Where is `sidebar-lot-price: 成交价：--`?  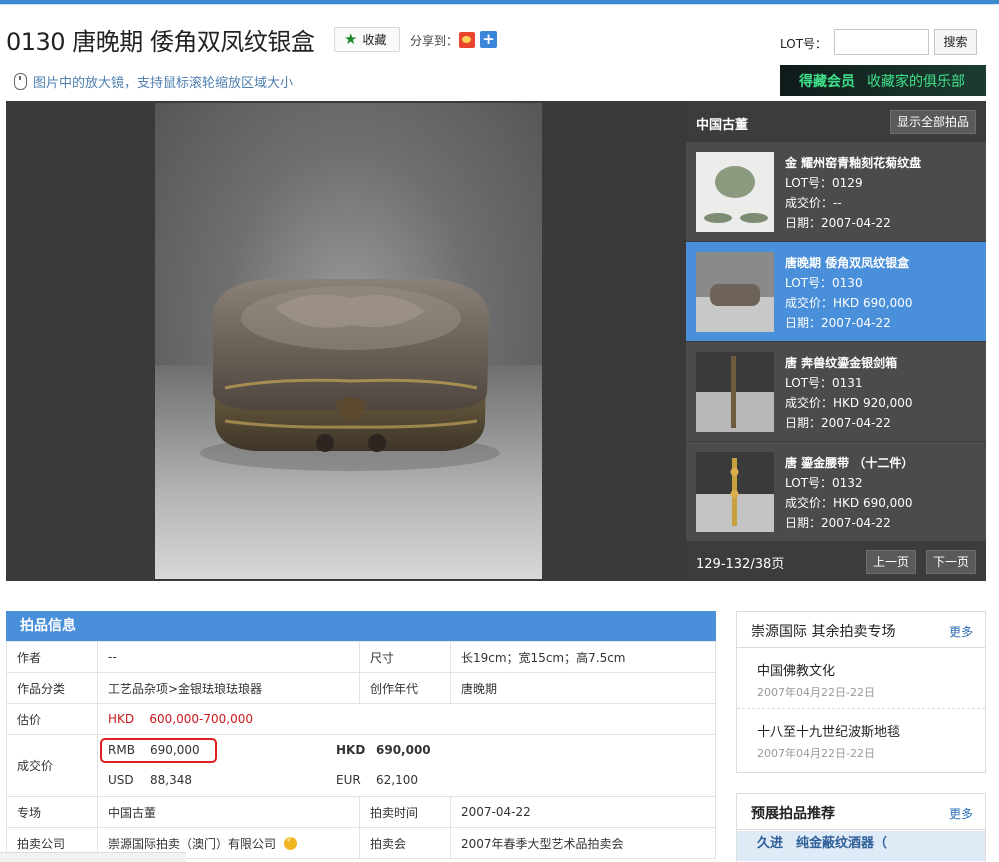
sidebar-lot-price: 成交价：-- is located at coordinates (813, 203).